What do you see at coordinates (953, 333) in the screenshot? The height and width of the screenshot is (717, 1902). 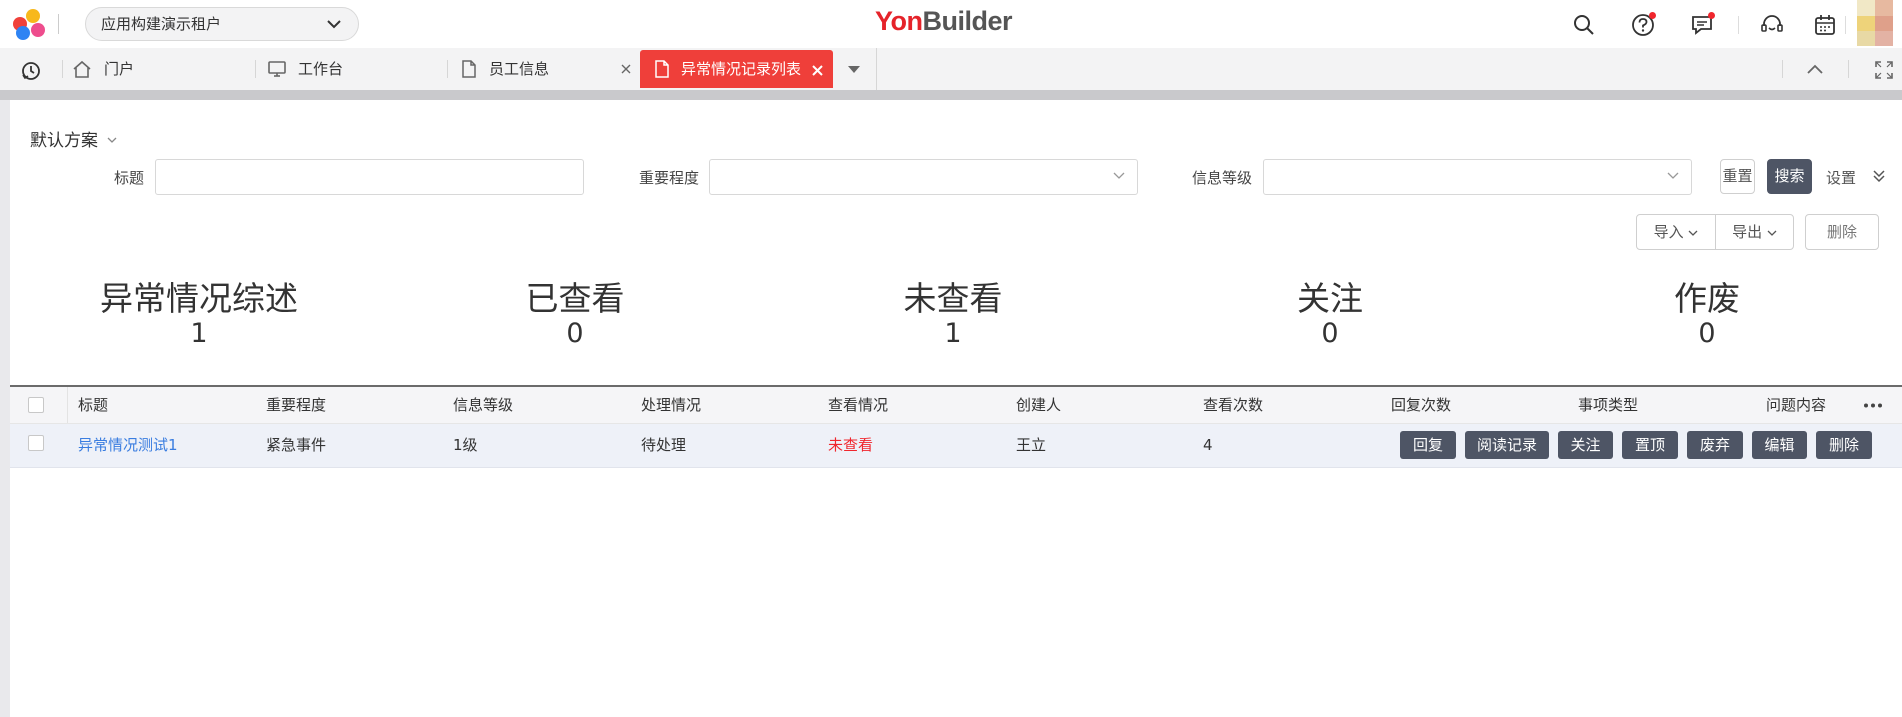 I see `stat-unviewed-value: 1` at bounding box center [953, 333].